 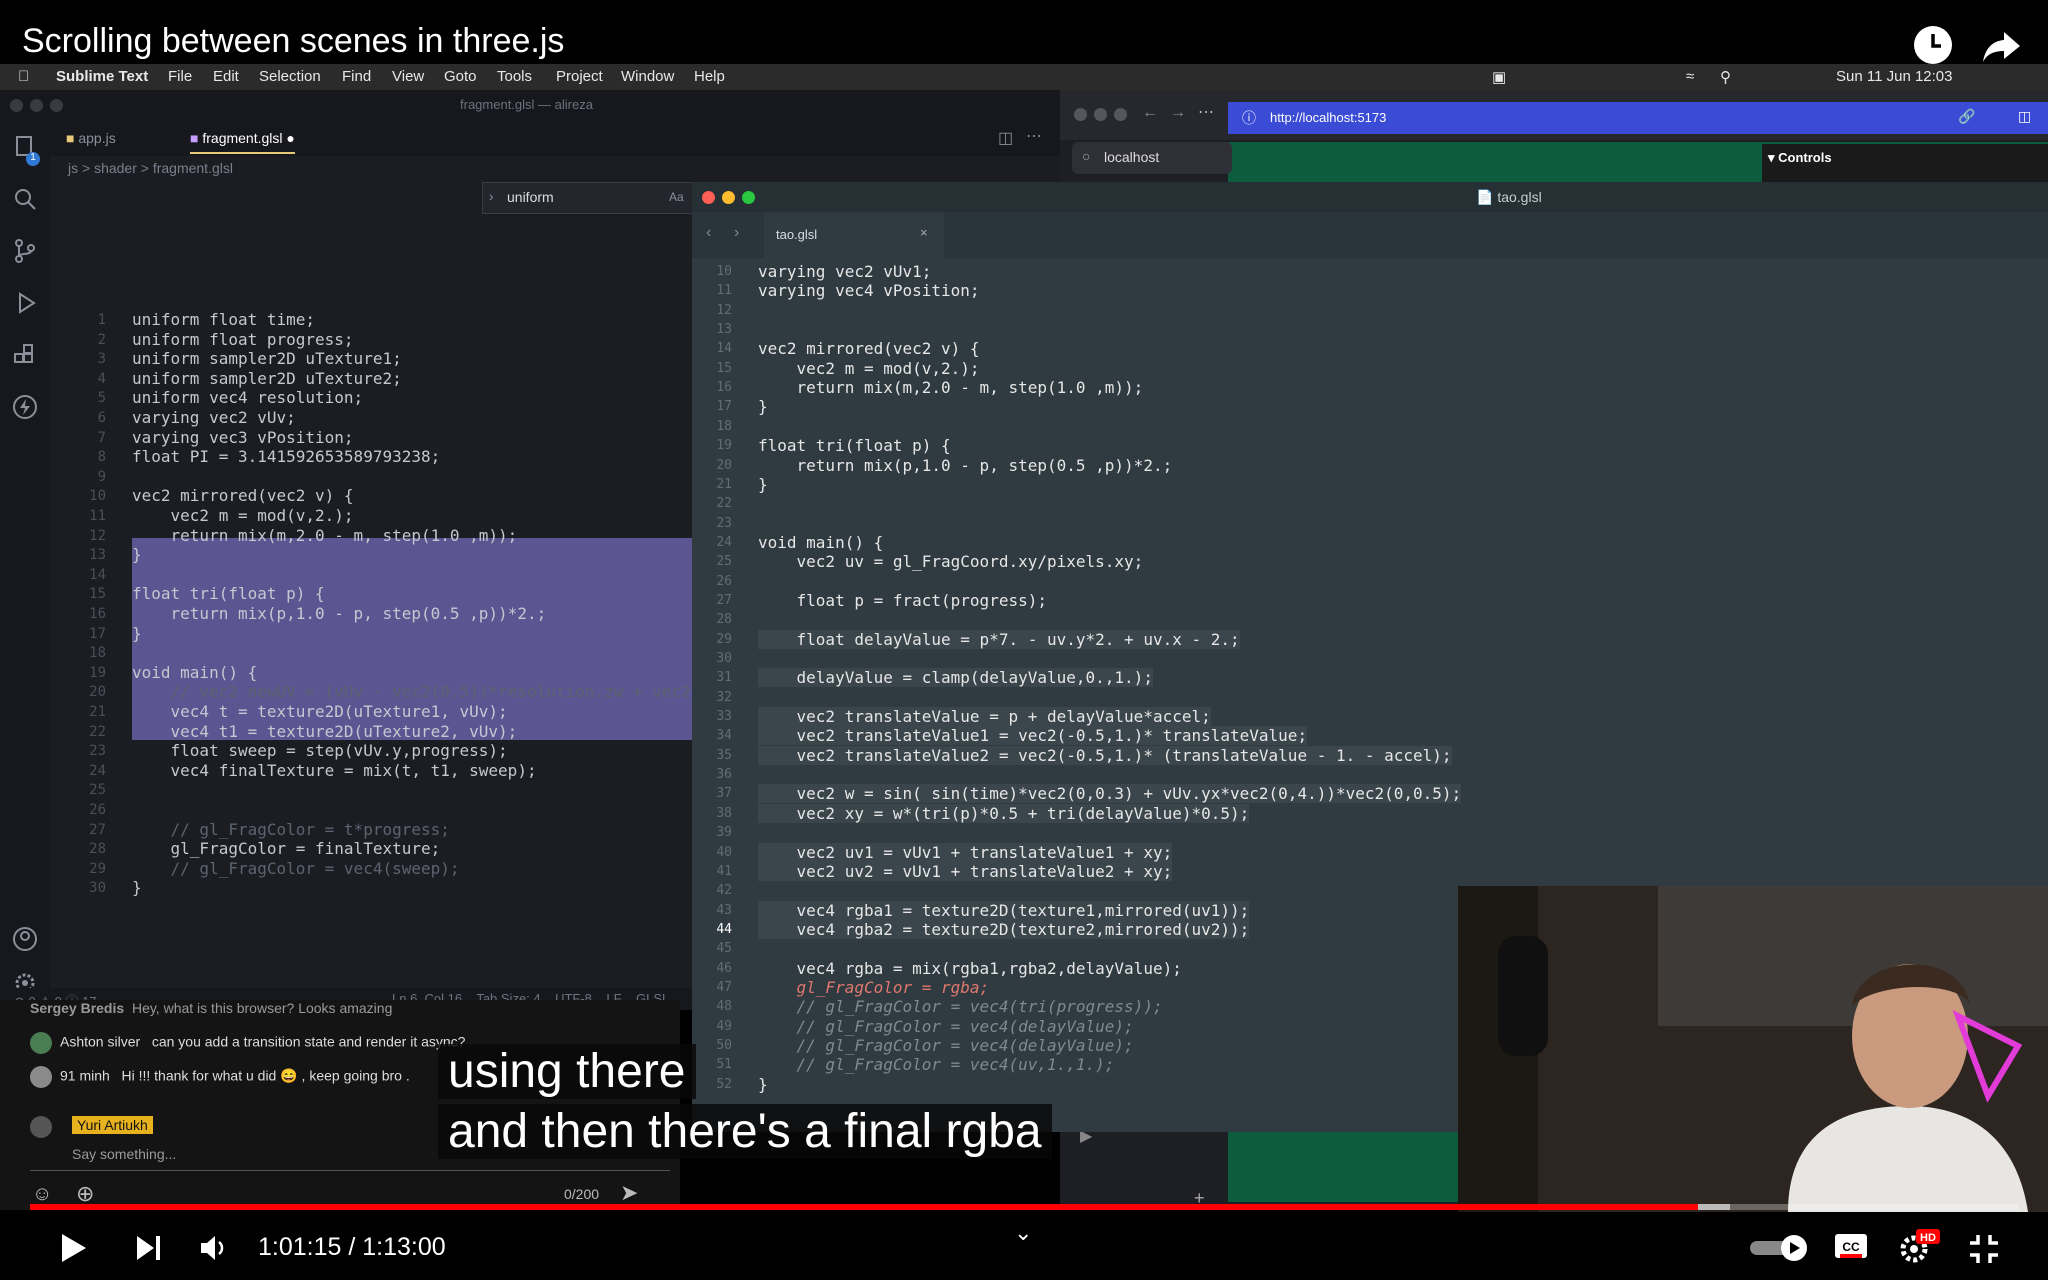 What do you see at coordinates (676, 197) in the screenshot?
I see `match-case-toggle: Aa` at bounding box center [676, 197].